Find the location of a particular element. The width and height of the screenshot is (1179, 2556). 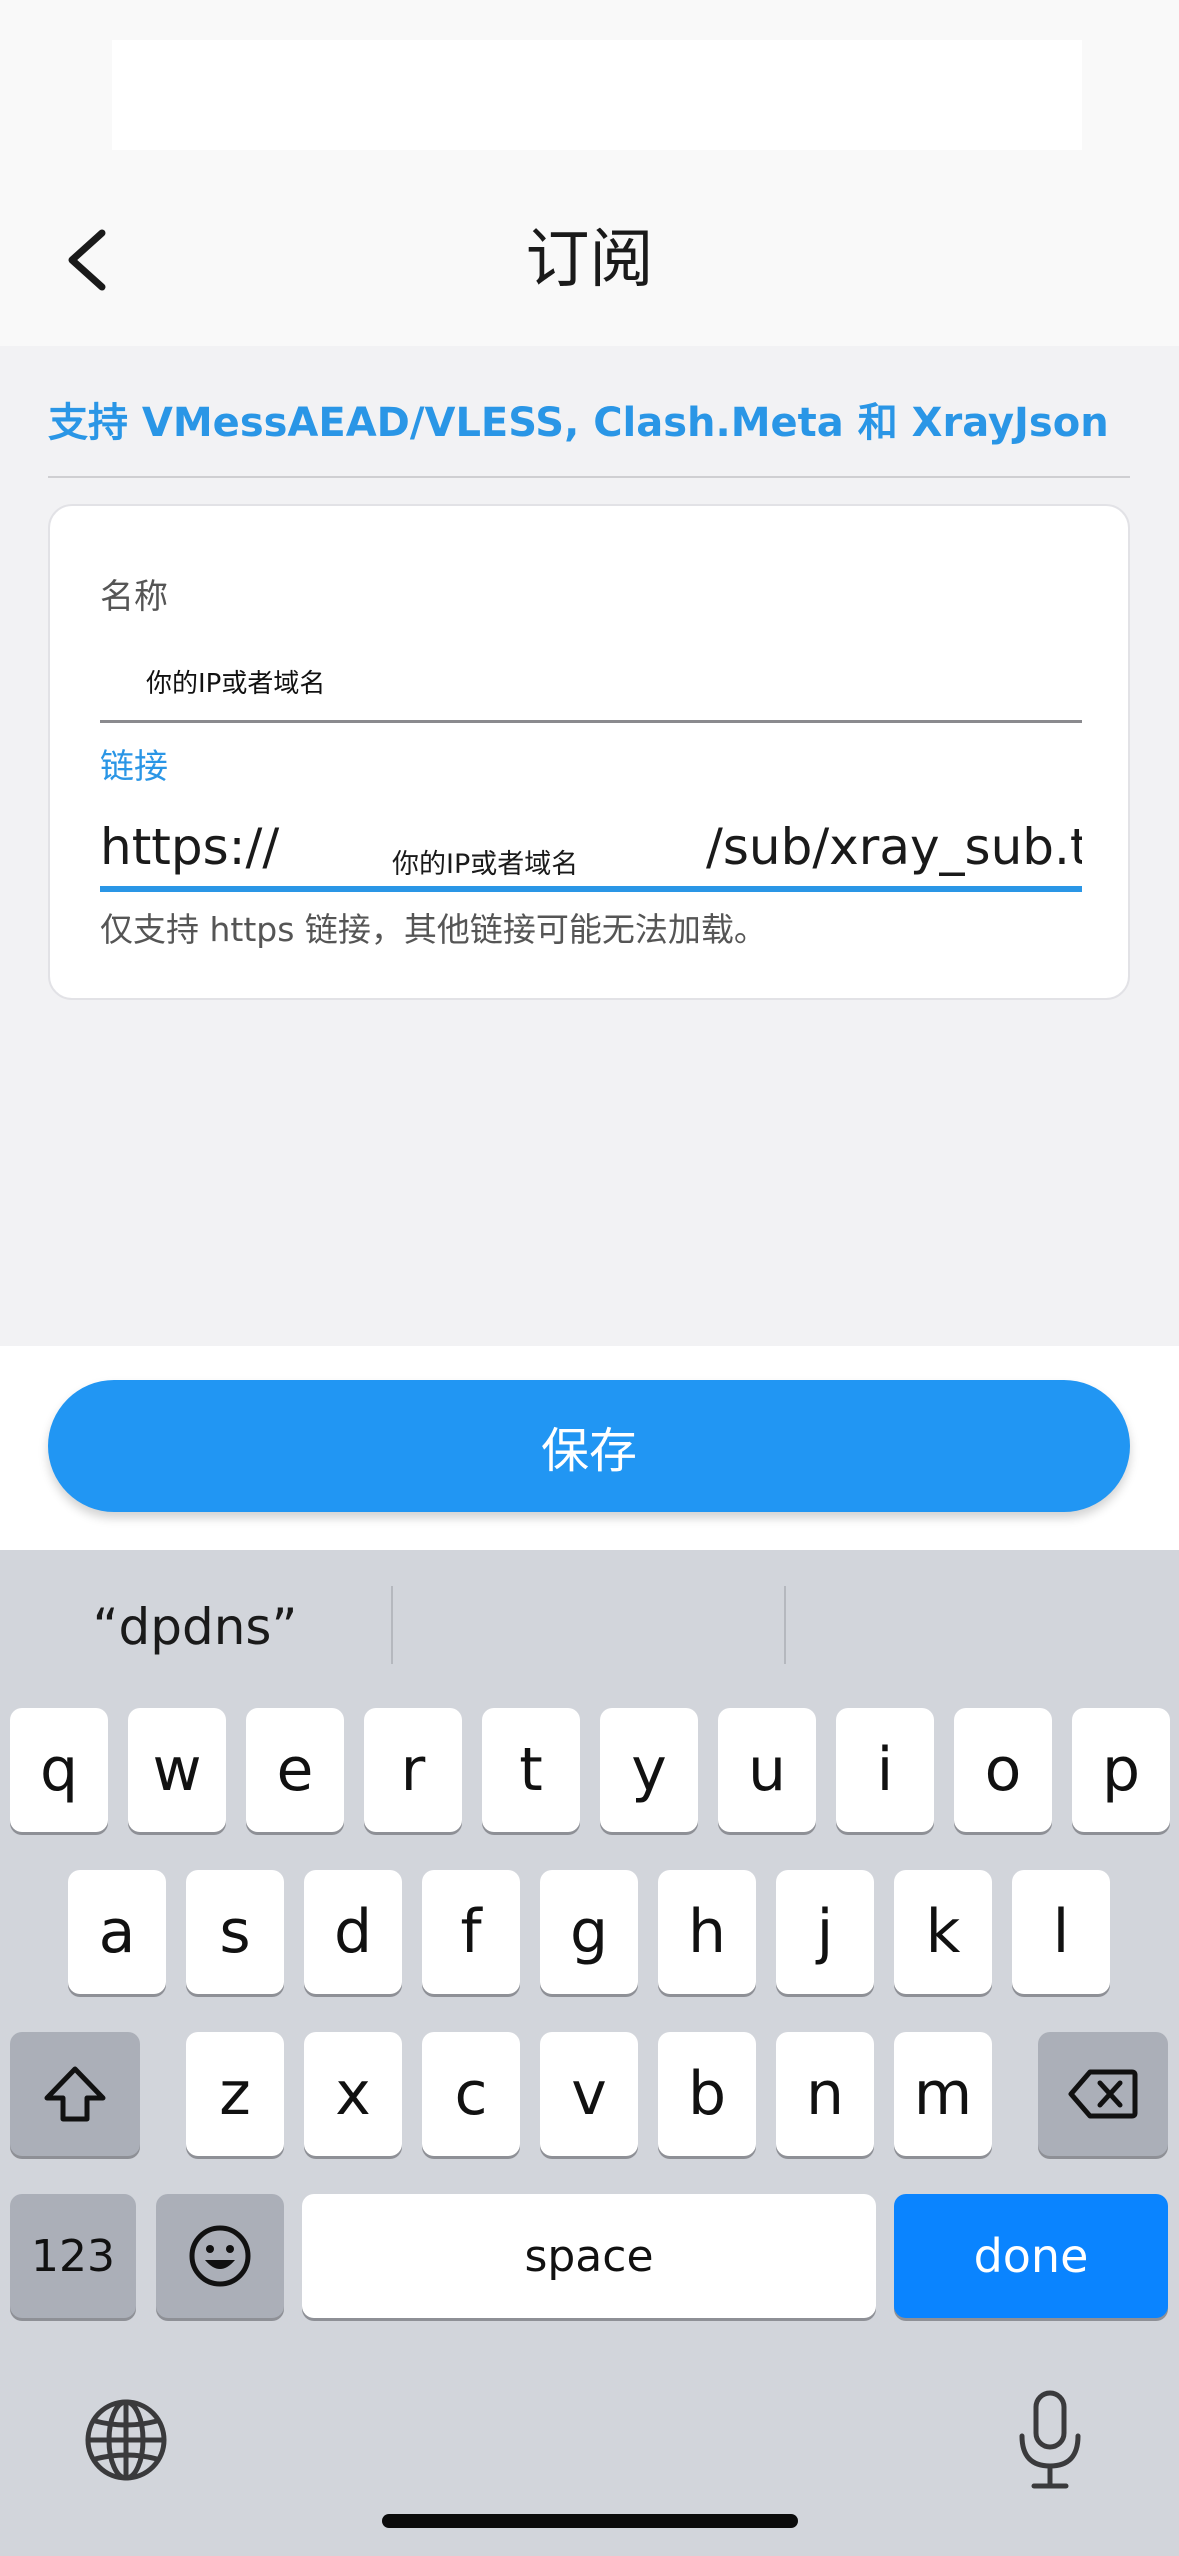

backspace-key is located at coordinates (1103, 2094).